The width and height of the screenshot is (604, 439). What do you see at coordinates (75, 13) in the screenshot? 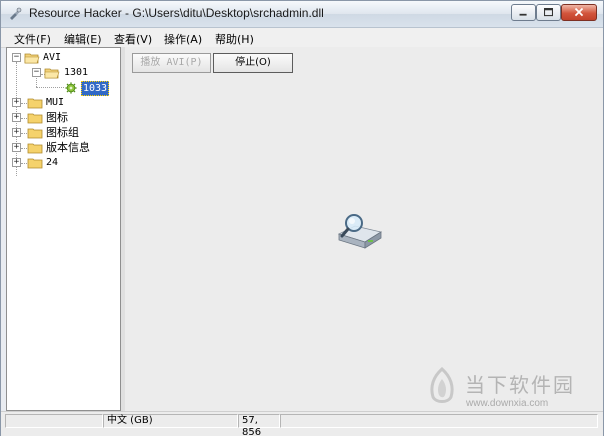
I see `app-name: Resource Hacker` at bounding box center [75, 13].